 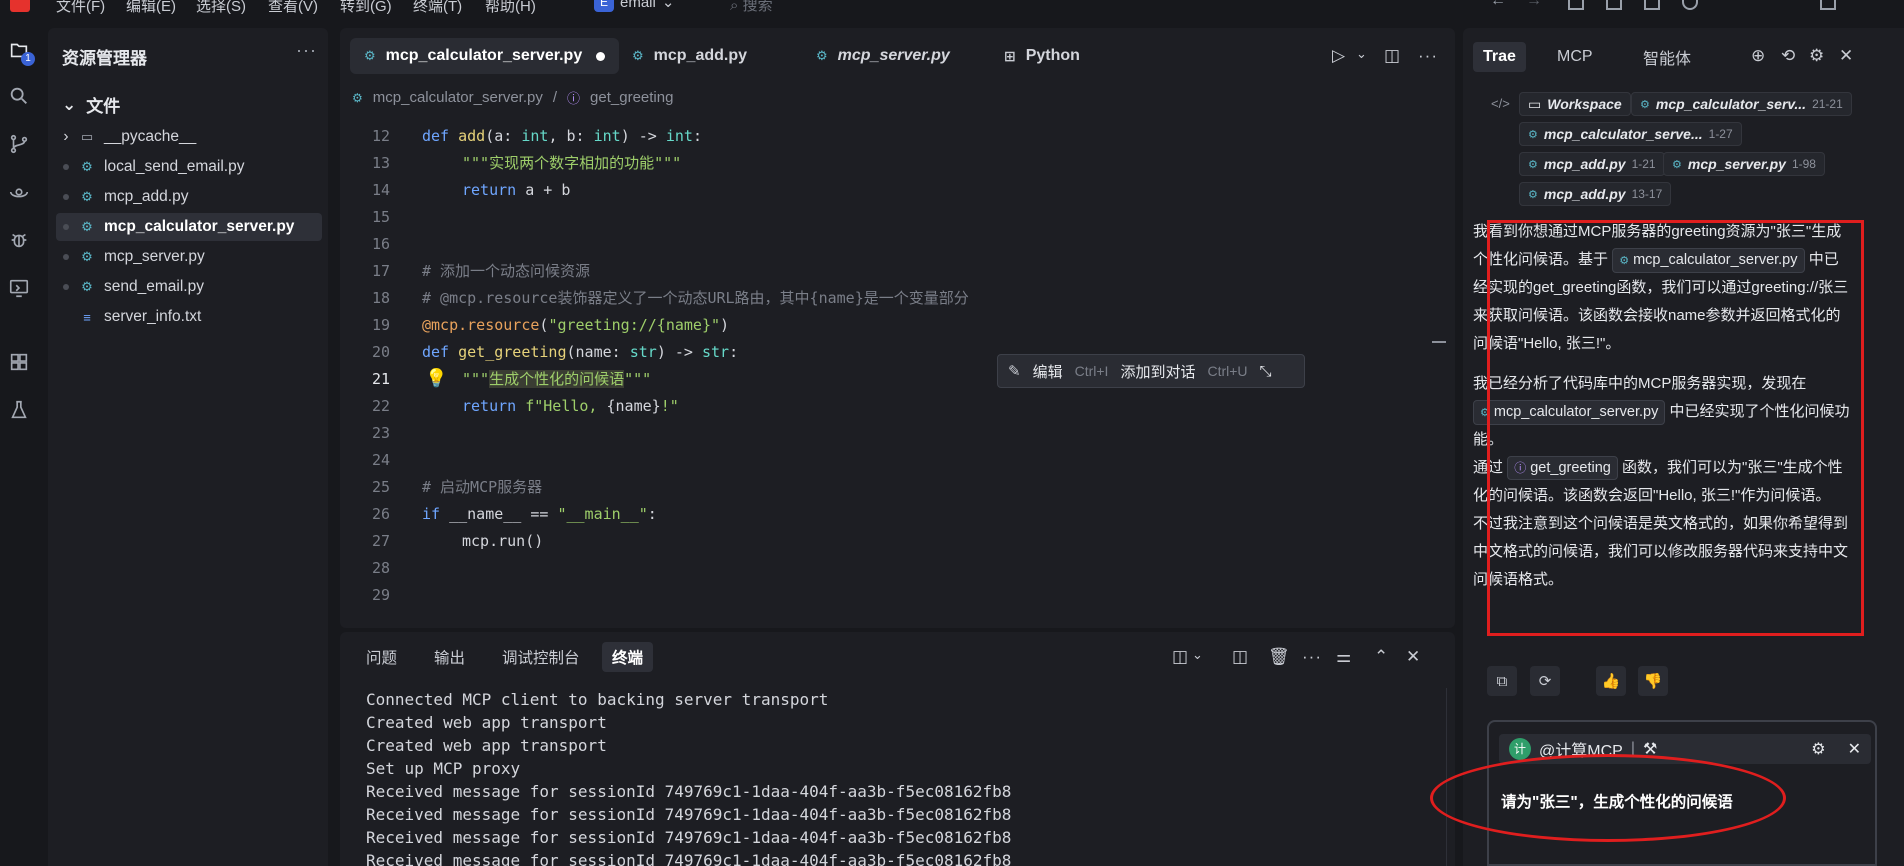 What do you see at coordinates (890, 244) in the screenshot?
I see `code-line: 16` at bounding box center [890, 244].